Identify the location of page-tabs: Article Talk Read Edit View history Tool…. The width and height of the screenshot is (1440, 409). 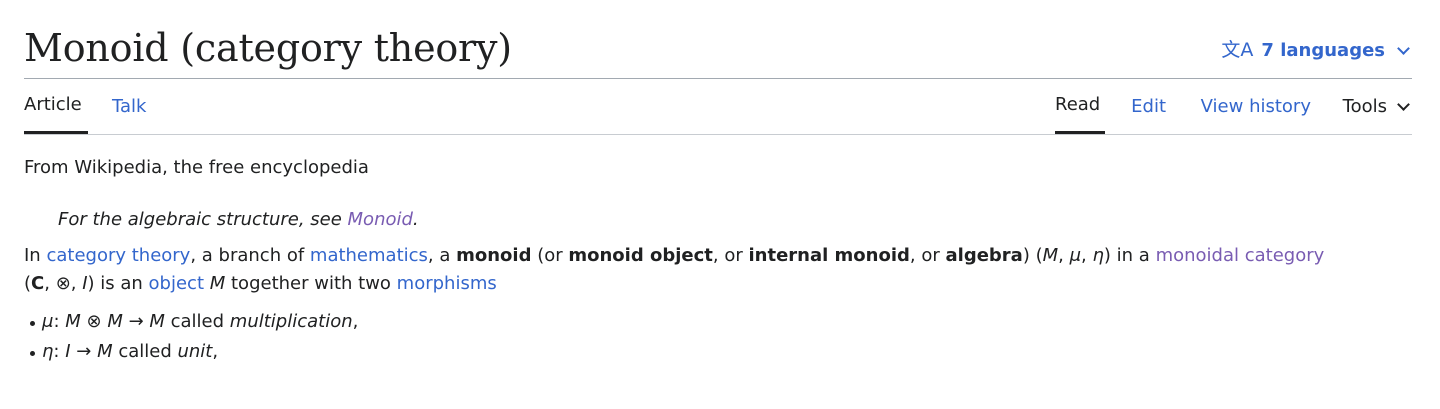
(718, 106).